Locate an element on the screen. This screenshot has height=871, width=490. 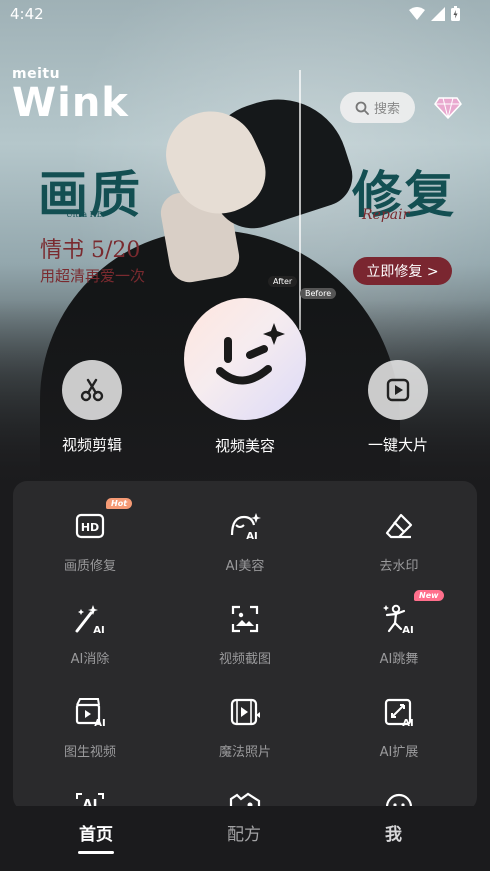
play-button is located at coordinates (398, 390).